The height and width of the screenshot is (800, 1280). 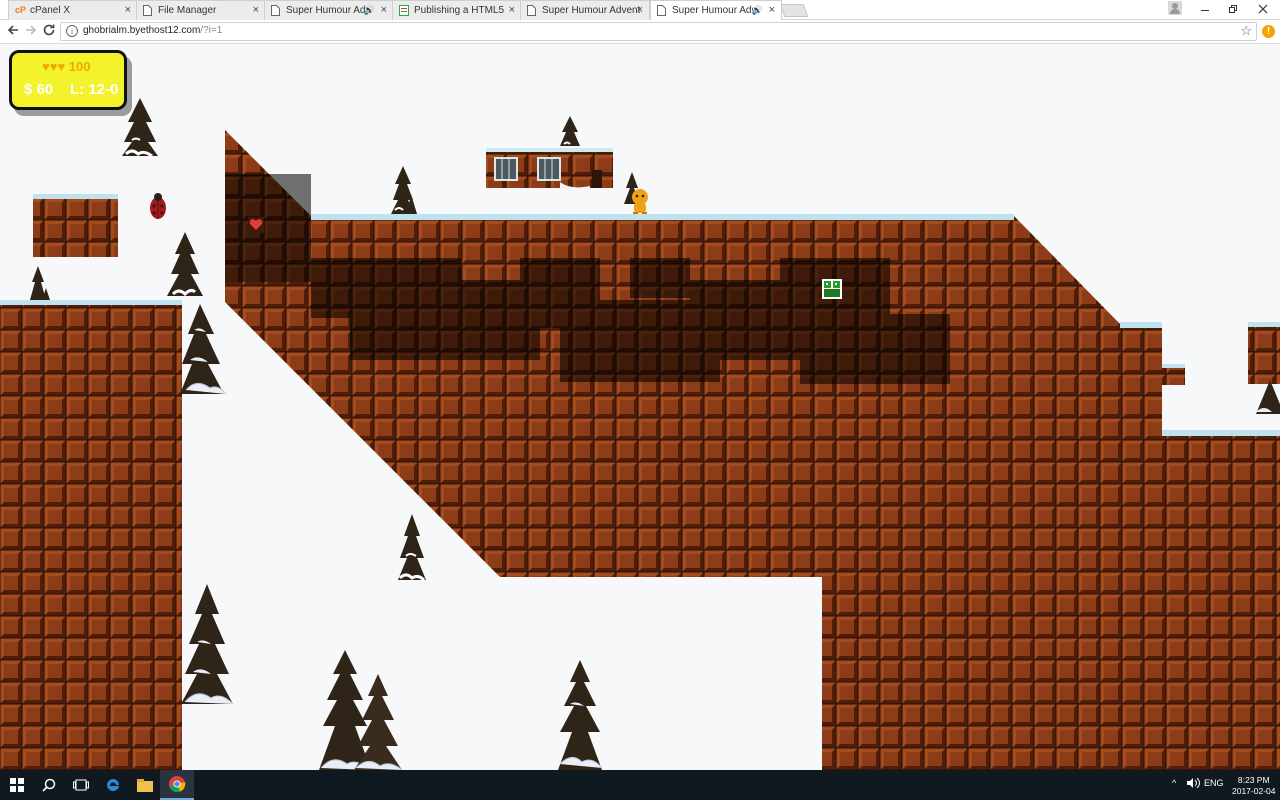 I want to click on health-display: ♥♥♥ 100, so click(x=66, y=66).